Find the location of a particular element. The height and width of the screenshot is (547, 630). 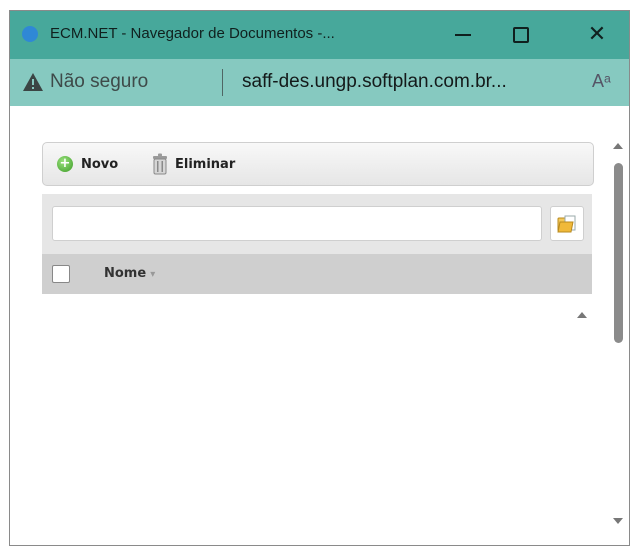

document-toolbar: + Novo Eliminar is located at coordinates (318, 164).